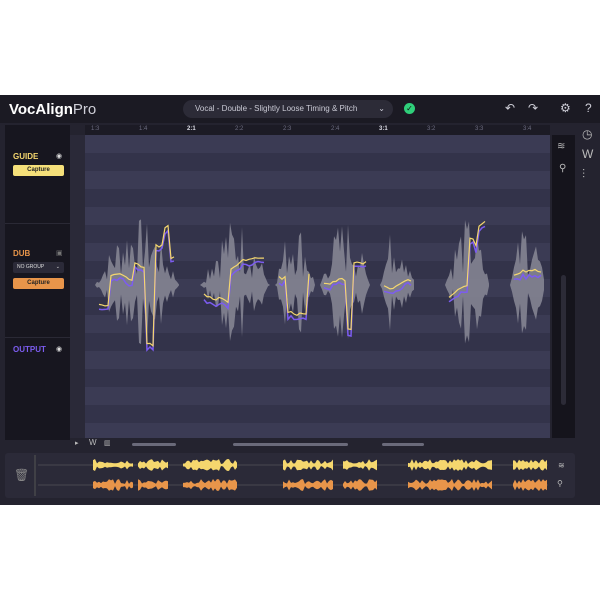  Describe the element at coordinates (533, 108) in the screenshot. I see `redo-icon: ↷` at that location.